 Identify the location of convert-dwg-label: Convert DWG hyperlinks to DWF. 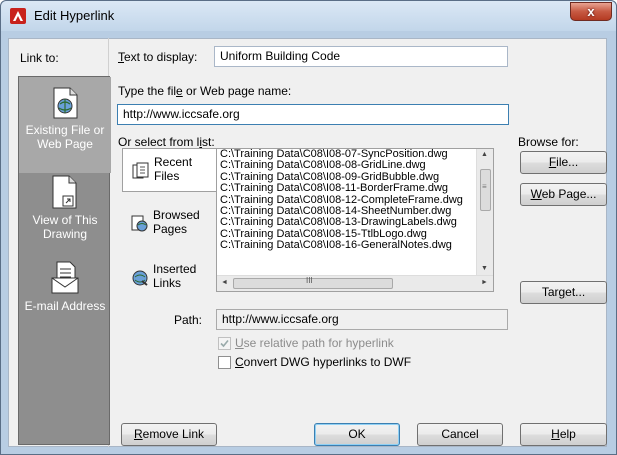
(323, 362).